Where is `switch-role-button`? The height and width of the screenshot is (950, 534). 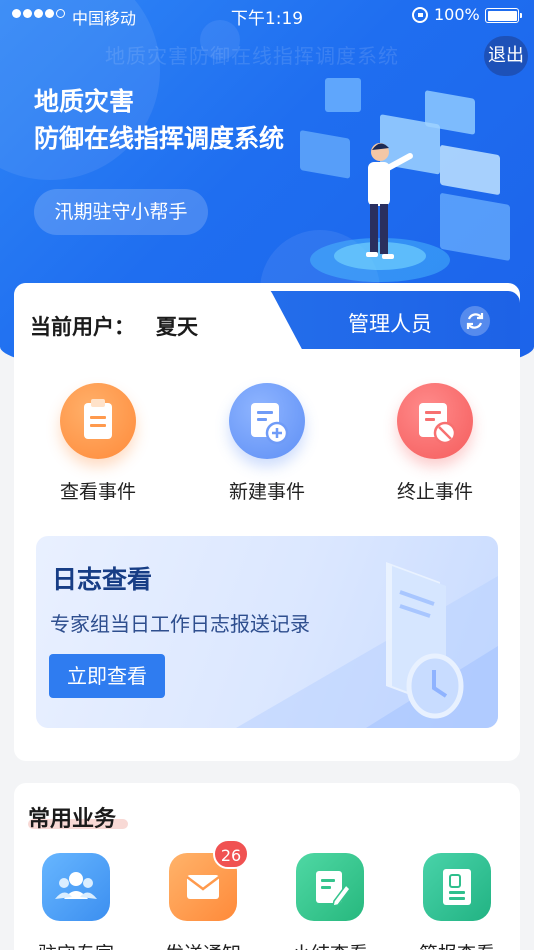
switch-role-button is located at coordinates (475, 321).